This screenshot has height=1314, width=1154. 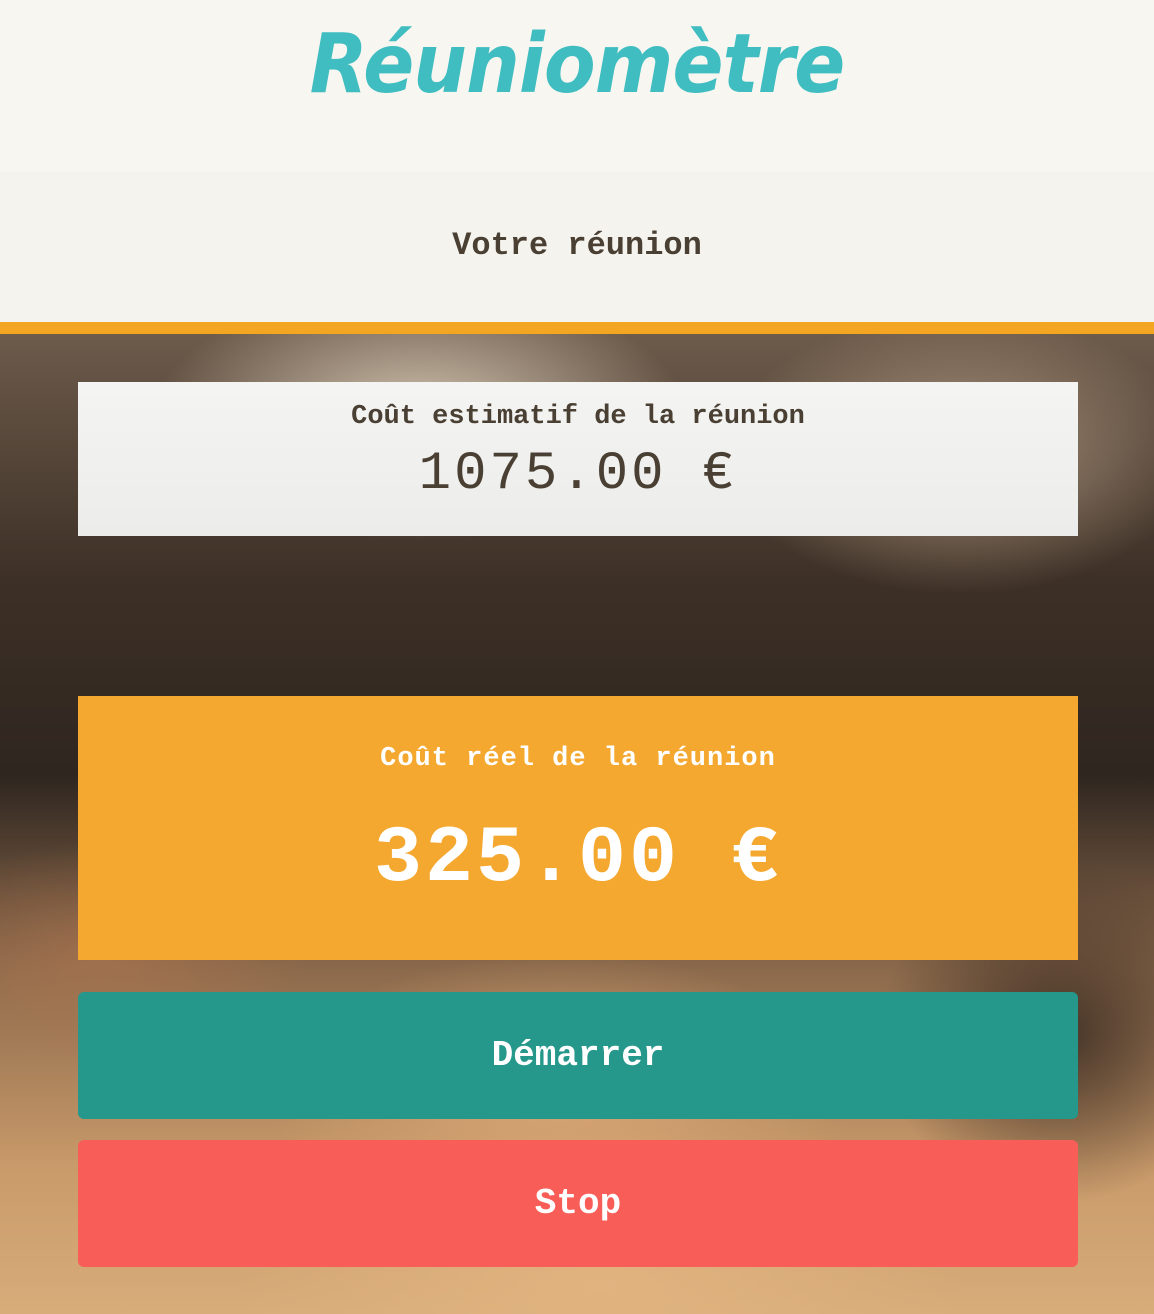 What do you see at coordinates (578, 474) in the screenshot?
I see `estimated-cost-value: 1075.00 €` at bounding box center [578, 474].